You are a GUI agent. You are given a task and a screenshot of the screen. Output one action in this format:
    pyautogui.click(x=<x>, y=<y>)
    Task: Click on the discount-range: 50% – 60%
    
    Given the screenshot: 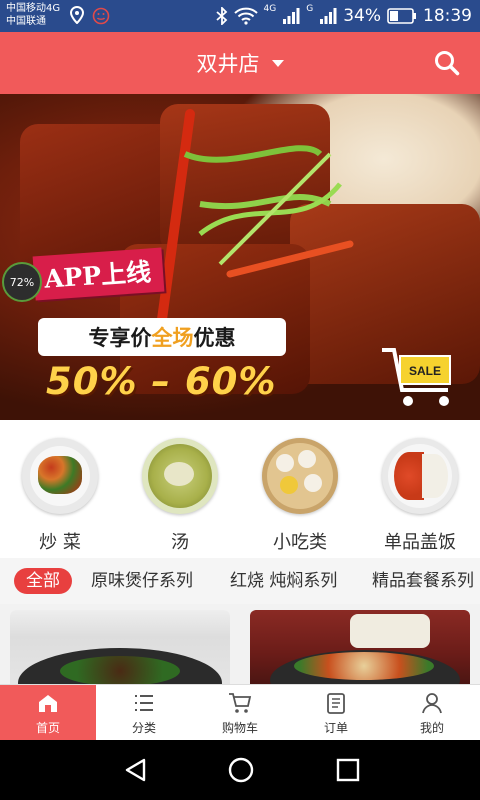 What is the action you would take?
    pyautogui.click(x=161, y=381)
    